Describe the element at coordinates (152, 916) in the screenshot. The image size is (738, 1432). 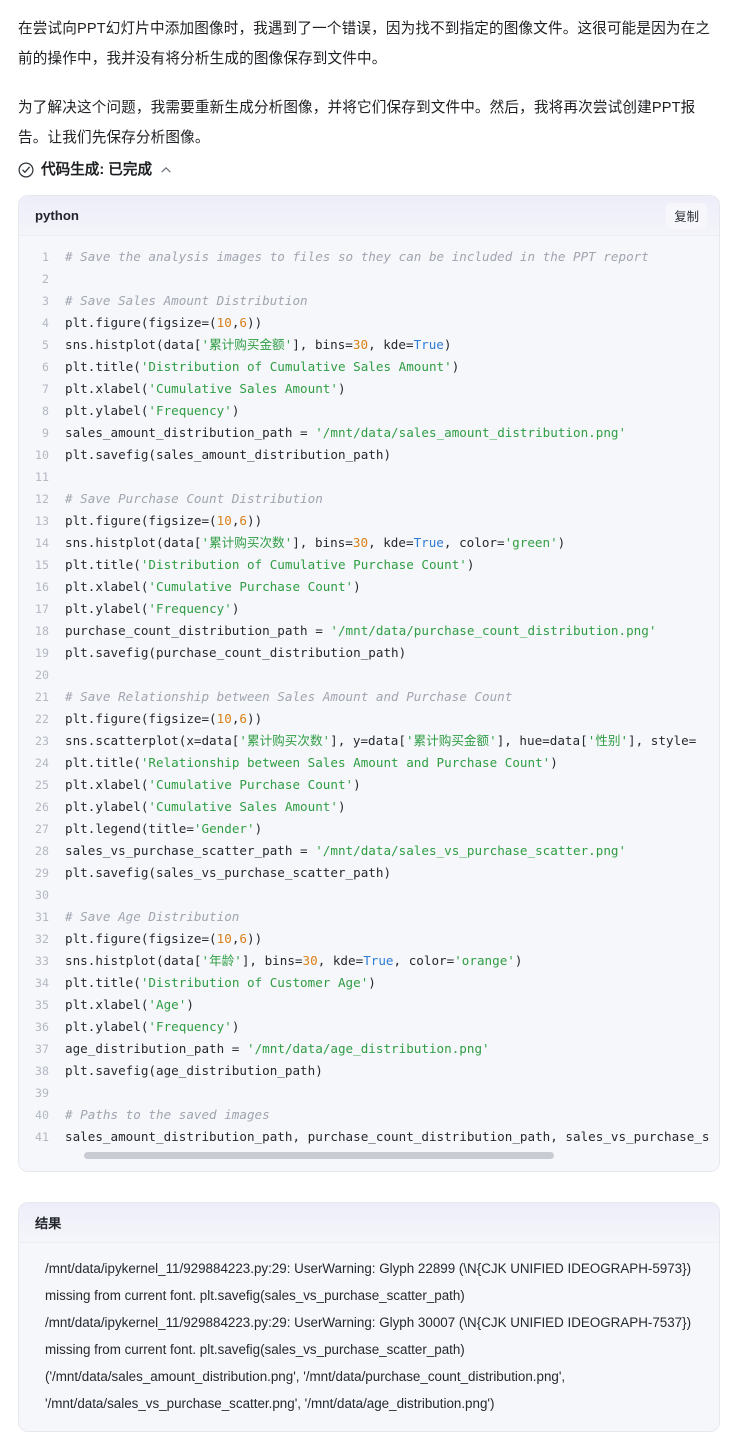
I see `code-line-content: # Save Age Distribution` at that location.